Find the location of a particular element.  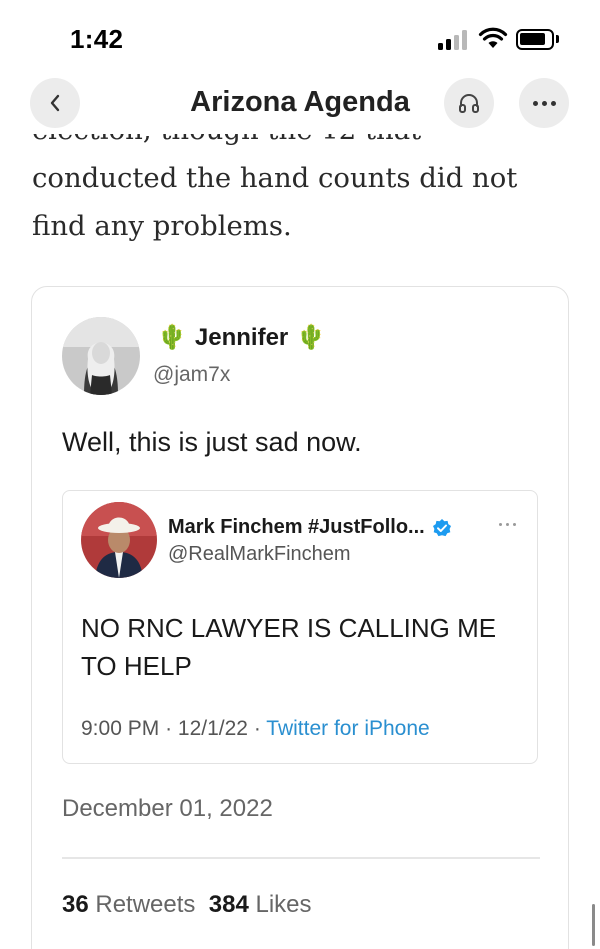

author-name-text: Jennifer is located at coordinates (241, 337).